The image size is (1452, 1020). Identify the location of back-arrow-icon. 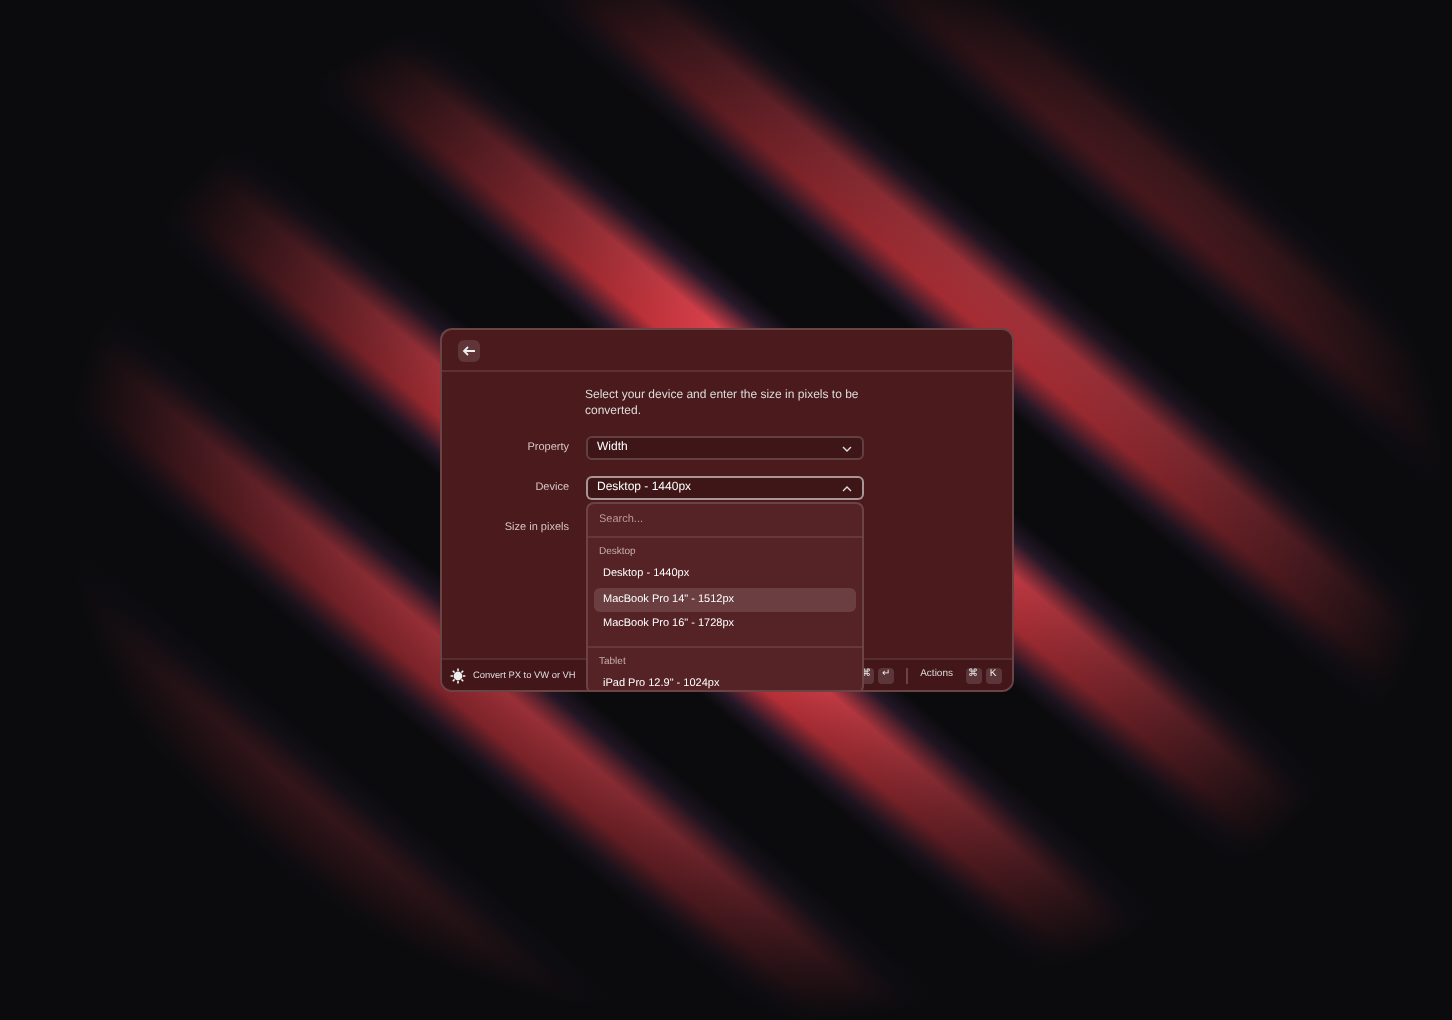
(468, 350).